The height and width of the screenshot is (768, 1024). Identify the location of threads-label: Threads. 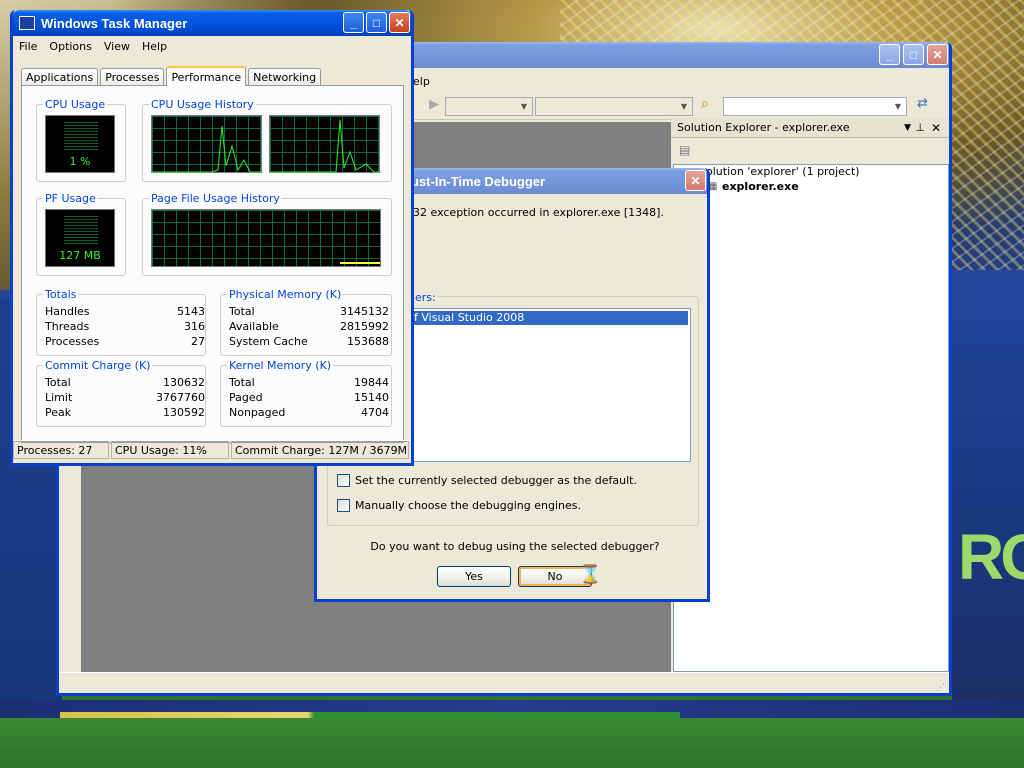
(67, 326).